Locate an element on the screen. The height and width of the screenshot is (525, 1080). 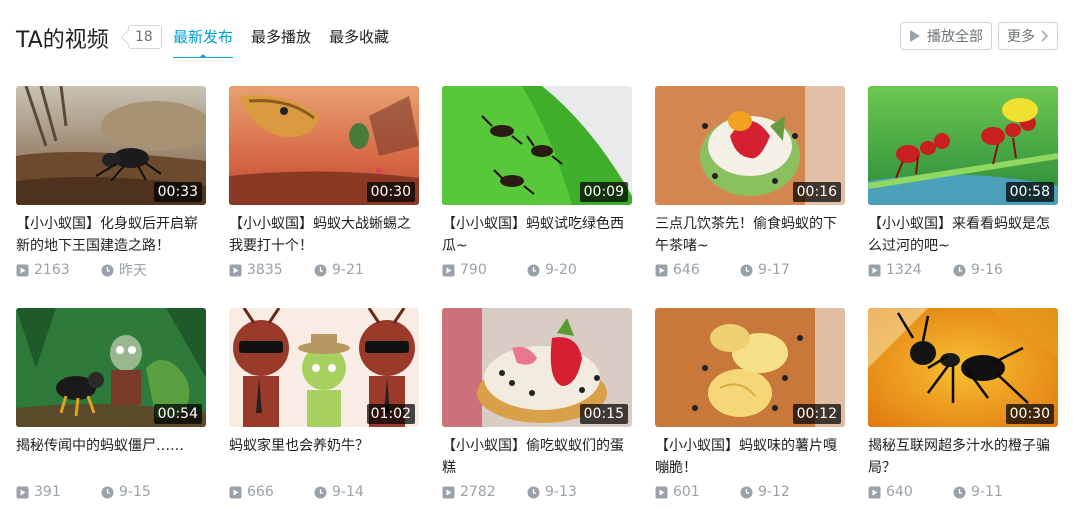
duration-badge: 00:16 is located at coordinates (816, 192).